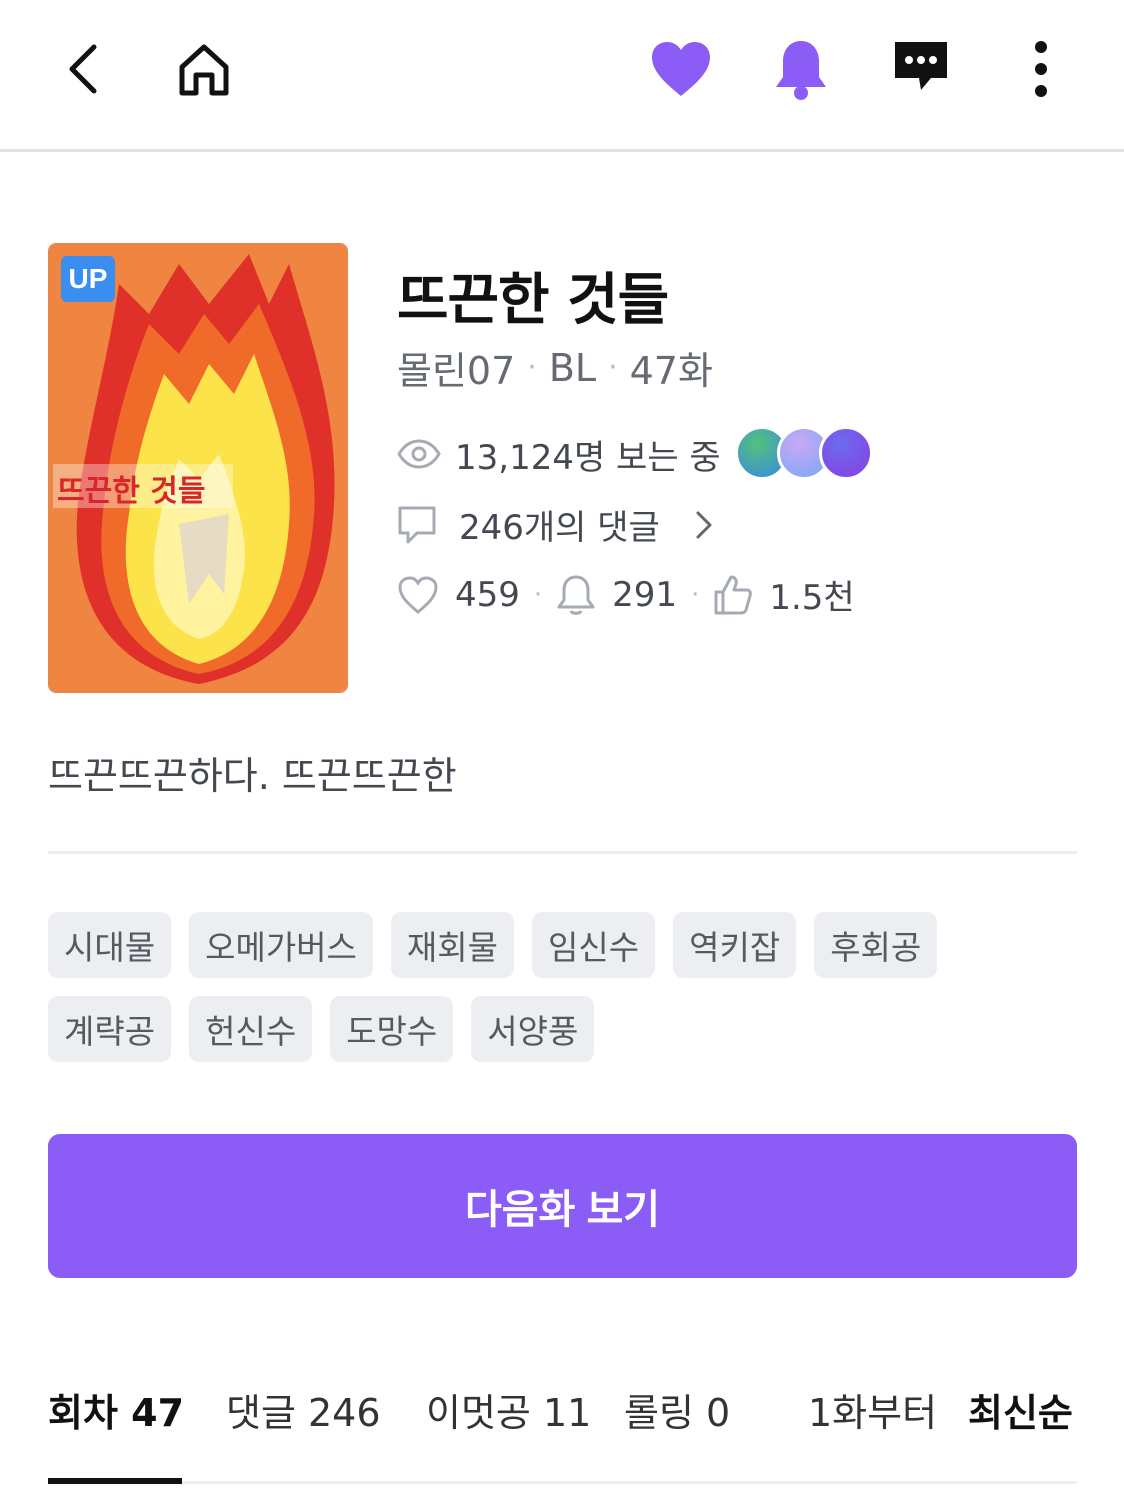  Describe the element at coordinates (562, 852) in the screenshot. I see `divider` at that location.